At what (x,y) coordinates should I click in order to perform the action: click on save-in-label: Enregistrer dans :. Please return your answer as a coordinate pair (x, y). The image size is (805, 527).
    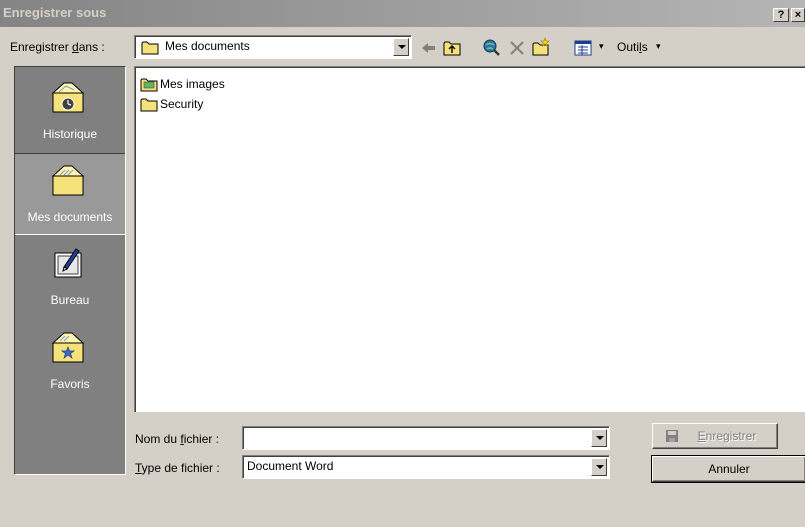
    Looking at the image, I should click on (57, 47).